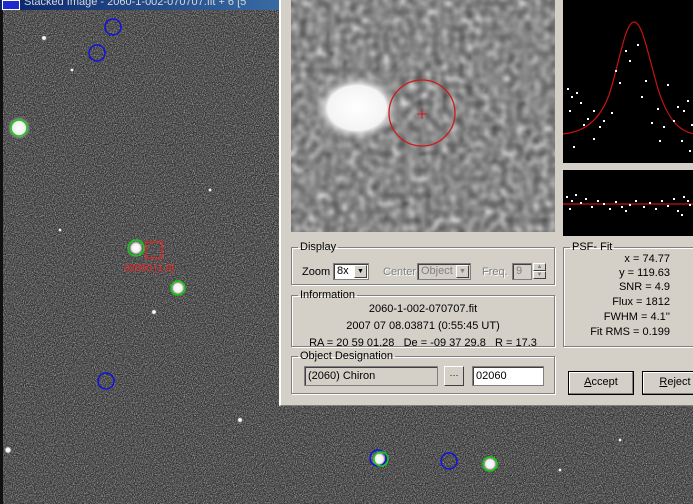 The image size is (693, 504). I want to click on freq-input: 9, so click(522, 271).